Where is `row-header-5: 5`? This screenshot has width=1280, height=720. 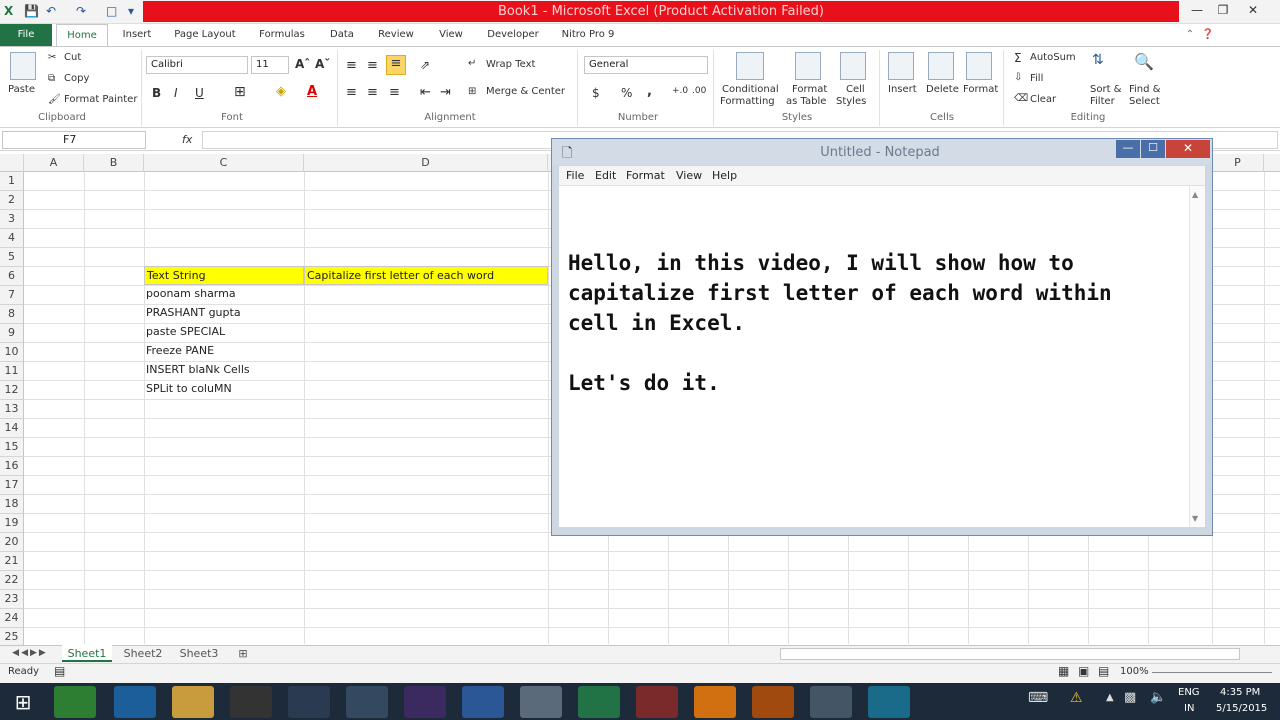
row-header-5: 5 is located at coordinates (12, 257).